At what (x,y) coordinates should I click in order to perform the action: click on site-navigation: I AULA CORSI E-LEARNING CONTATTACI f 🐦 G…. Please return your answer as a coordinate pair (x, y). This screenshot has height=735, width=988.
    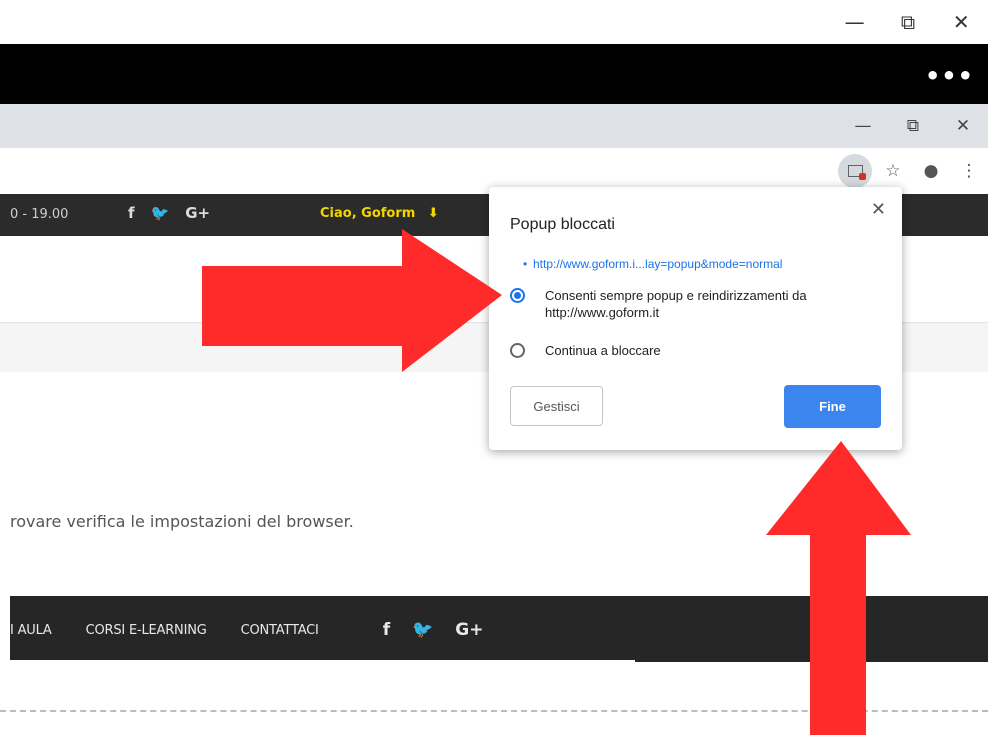
    Looking at the image, I should click on (322, 628).